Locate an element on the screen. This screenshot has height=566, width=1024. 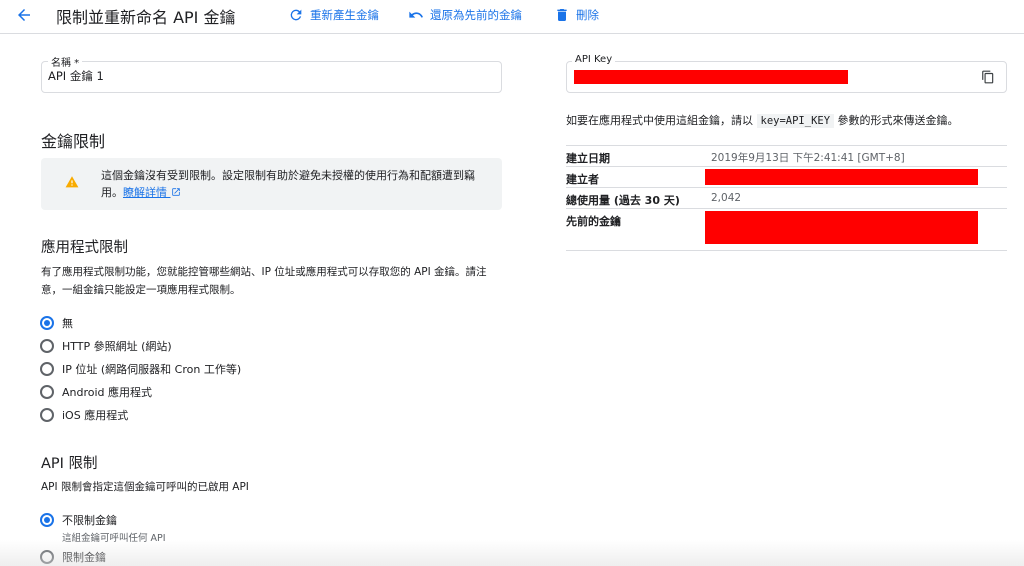
radio-sublabel: 這組金鑰可呼叫任何 API is located at coordinates (114, 538).